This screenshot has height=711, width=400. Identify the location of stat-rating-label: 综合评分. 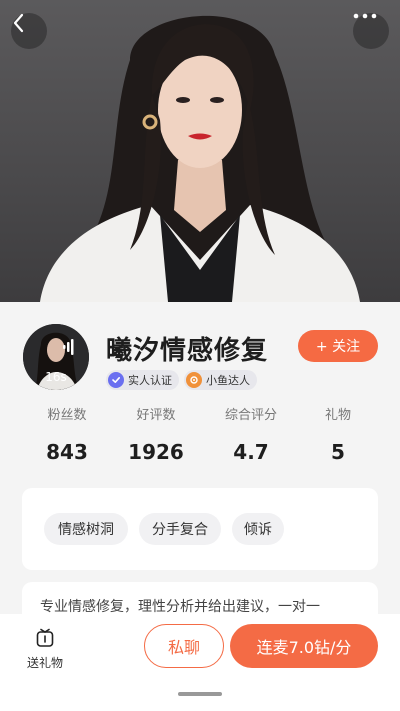
(250, 415).